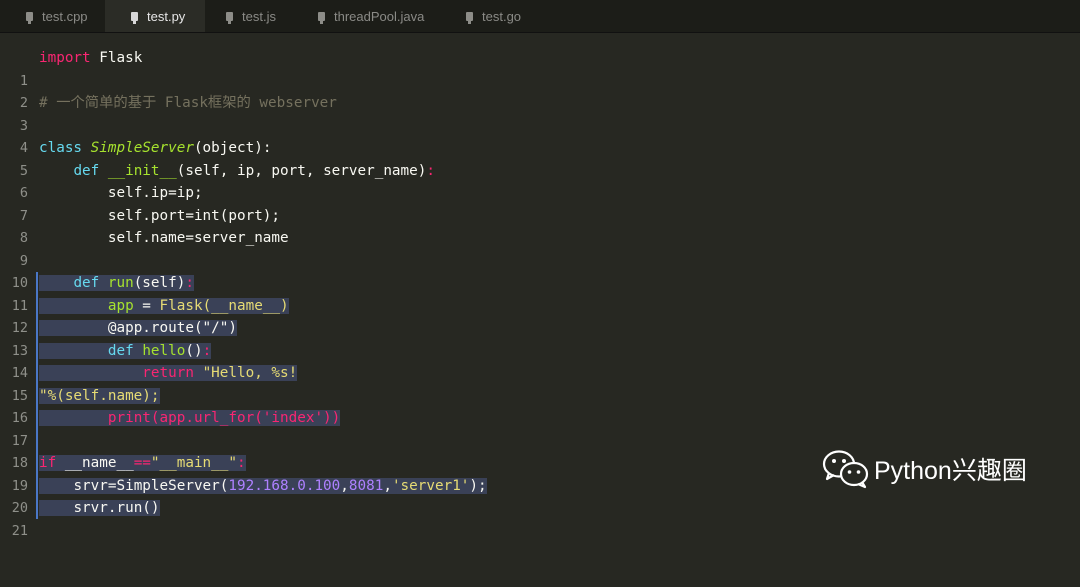 This screenshot has height=587, width=1080. I want to click on code-text: self.port=int(port);, so click(194, 215).